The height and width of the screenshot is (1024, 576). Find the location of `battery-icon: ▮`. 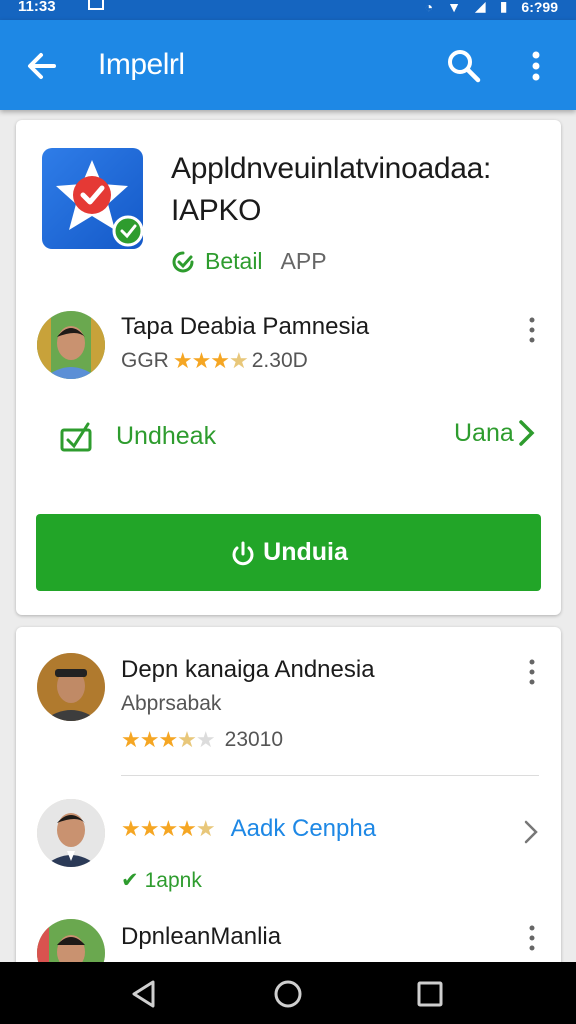

battery-icon: ▮ is located at coordinates (503, 7).